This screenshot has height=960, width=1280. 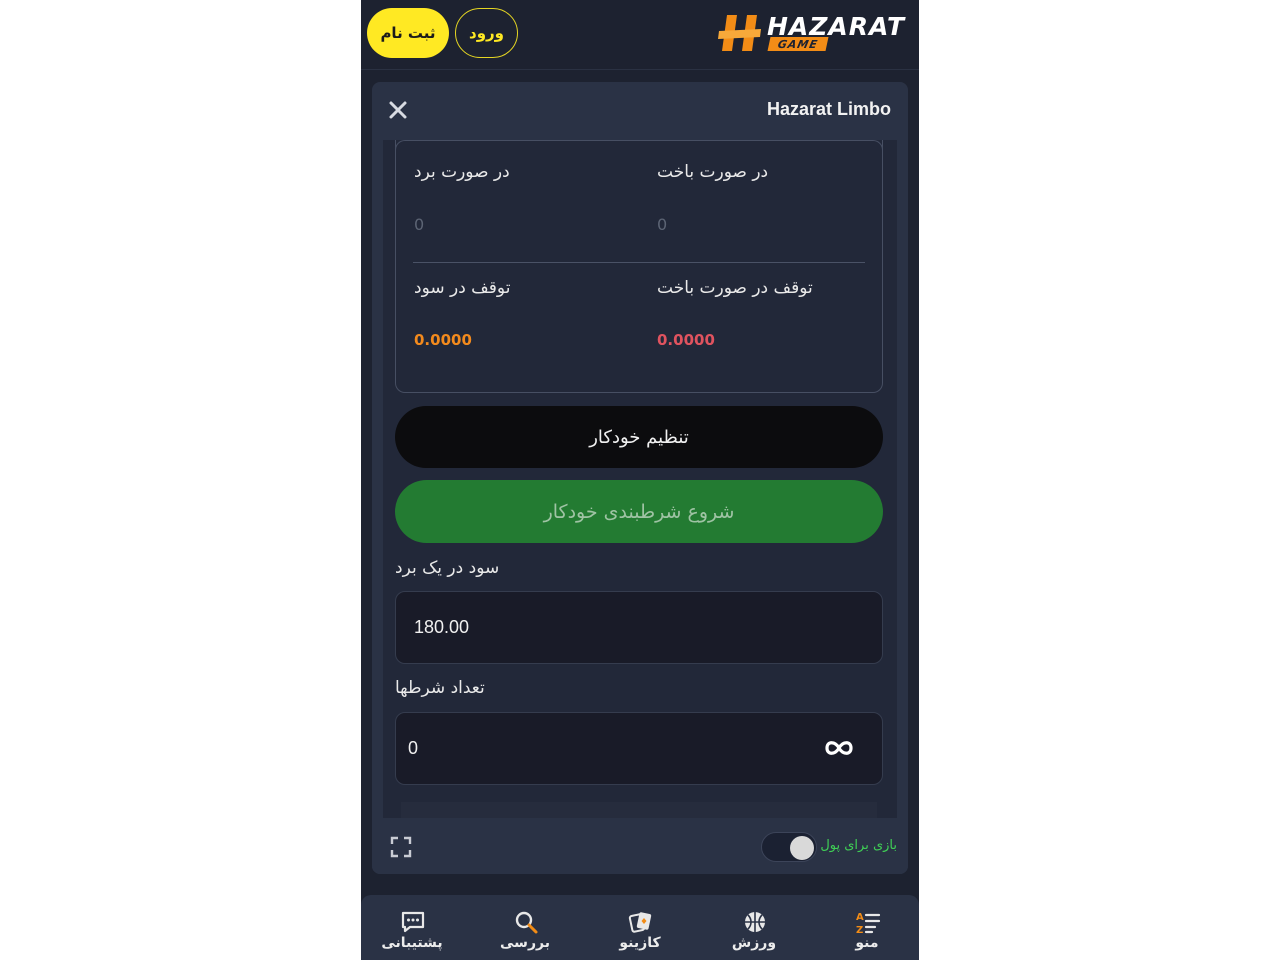 What do you see at coordinates (640, 943) in the screenshot?
I see `nav-casino-label: کازینو` at bounding box center [640, 943].